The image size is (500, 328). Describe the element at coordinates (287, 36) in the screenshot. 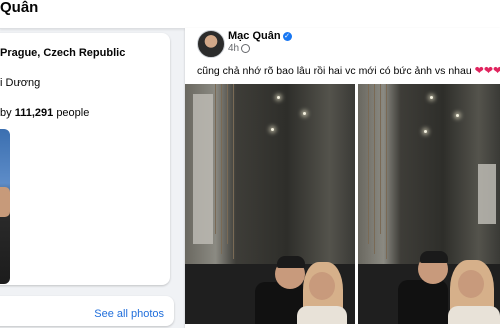

I see `verified-badge-icon: ✓` at that location.